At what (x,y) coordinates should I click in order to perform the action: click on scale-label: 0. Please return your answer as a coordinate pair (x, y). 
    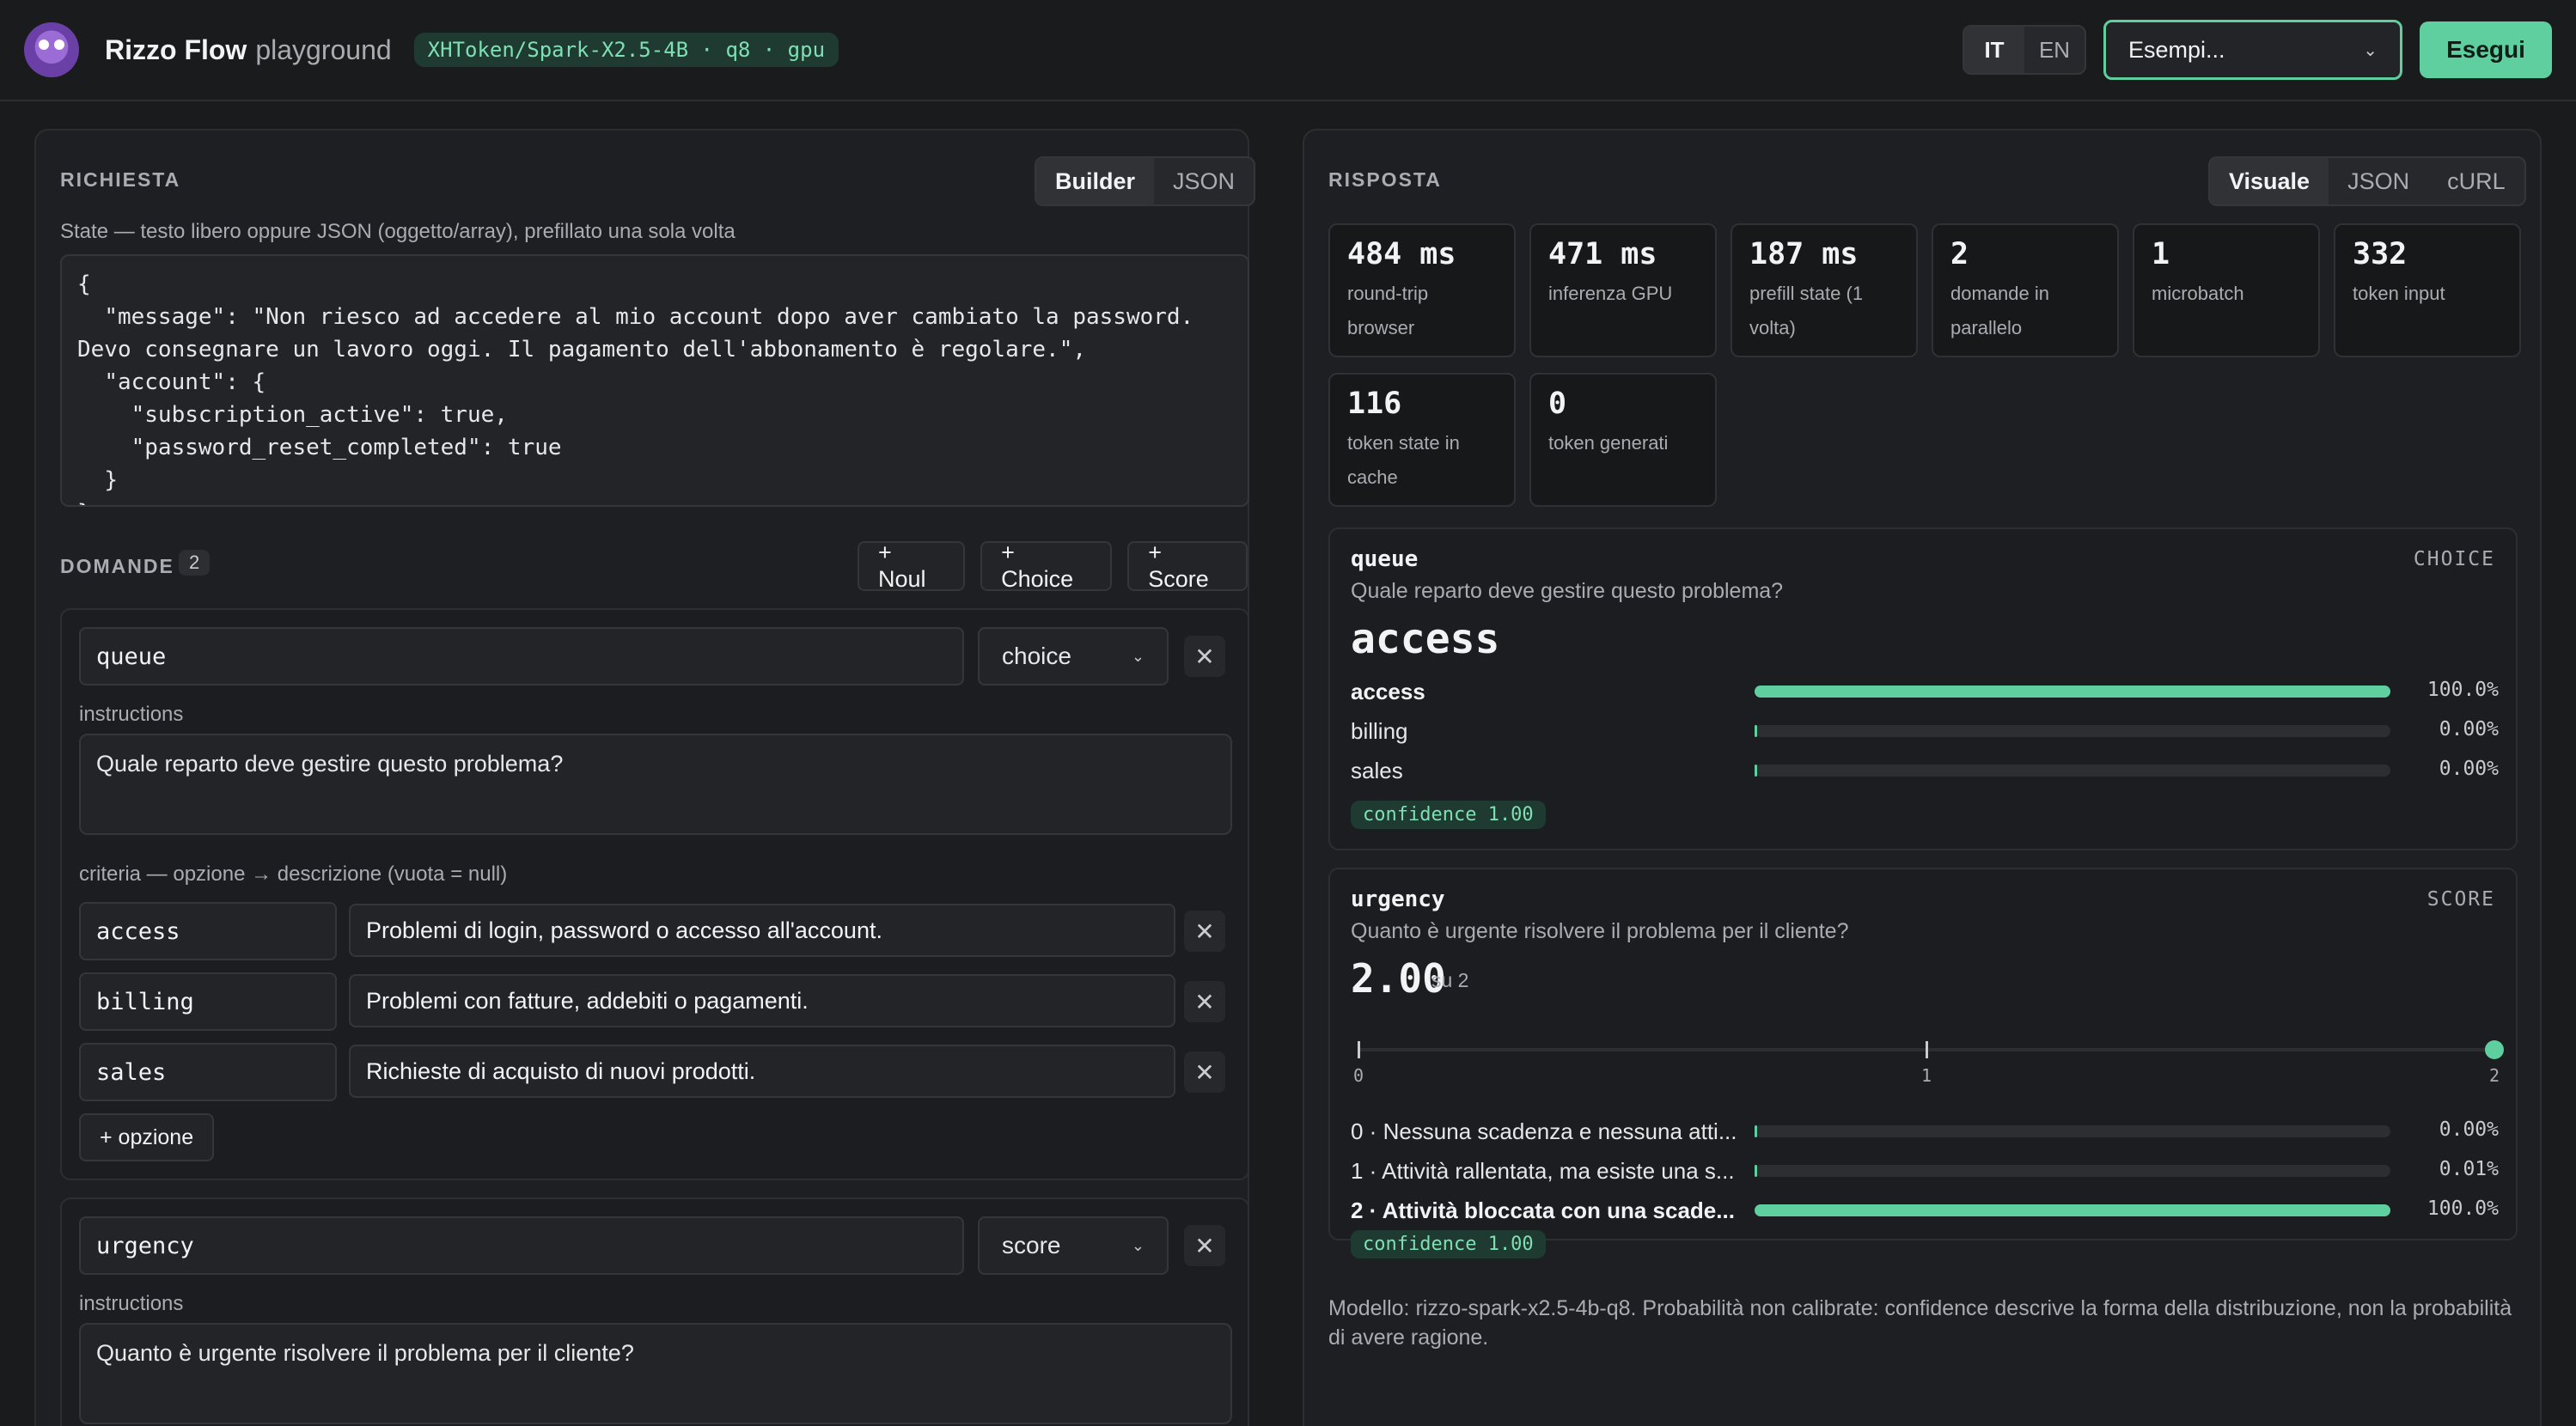
    Looking at the image, I should click on (1359, 1075).